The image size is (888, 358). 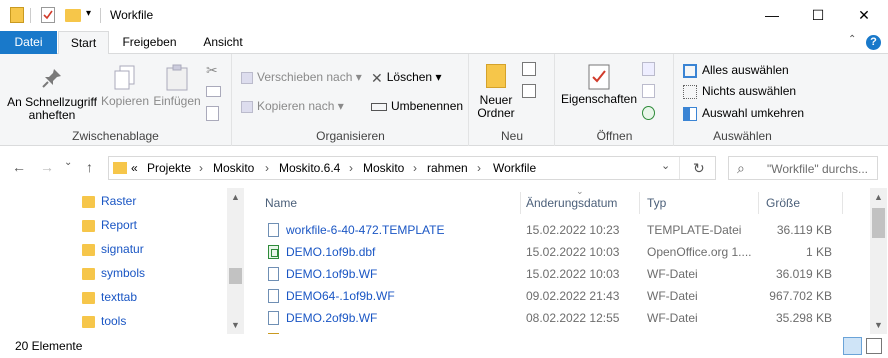 I want to click on tab-start: Start, so click(x=83, y=43).